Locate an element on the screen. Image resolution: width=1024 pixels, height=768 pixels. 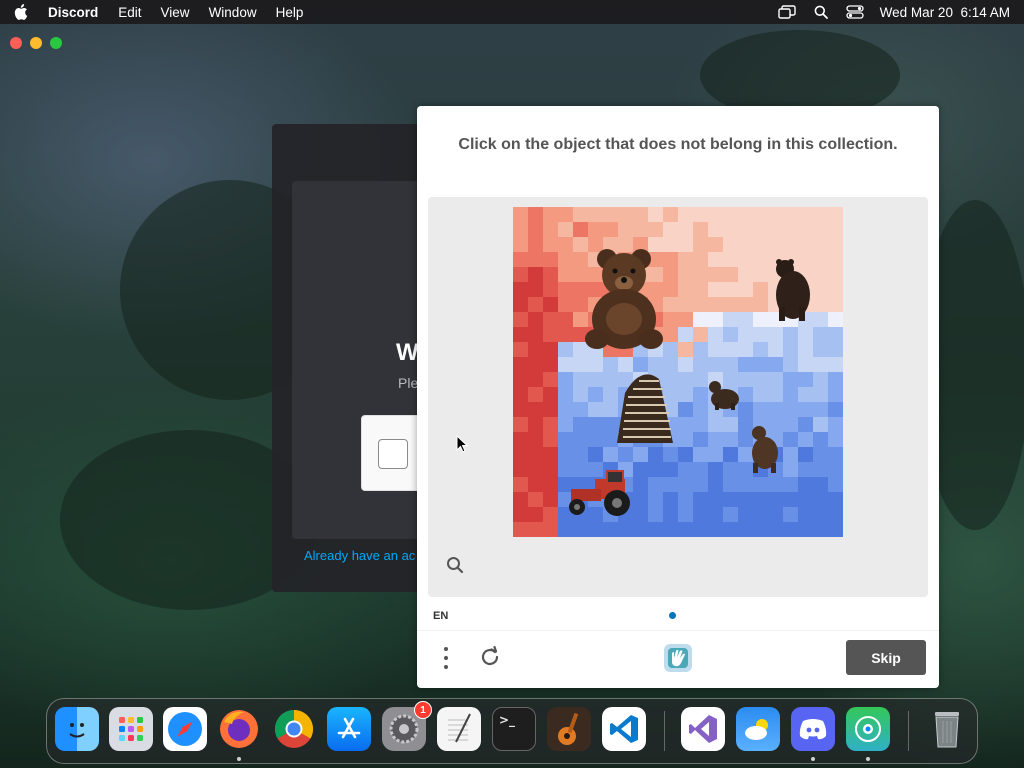
dock-chrome-icon is located at coordinates (294, 729).